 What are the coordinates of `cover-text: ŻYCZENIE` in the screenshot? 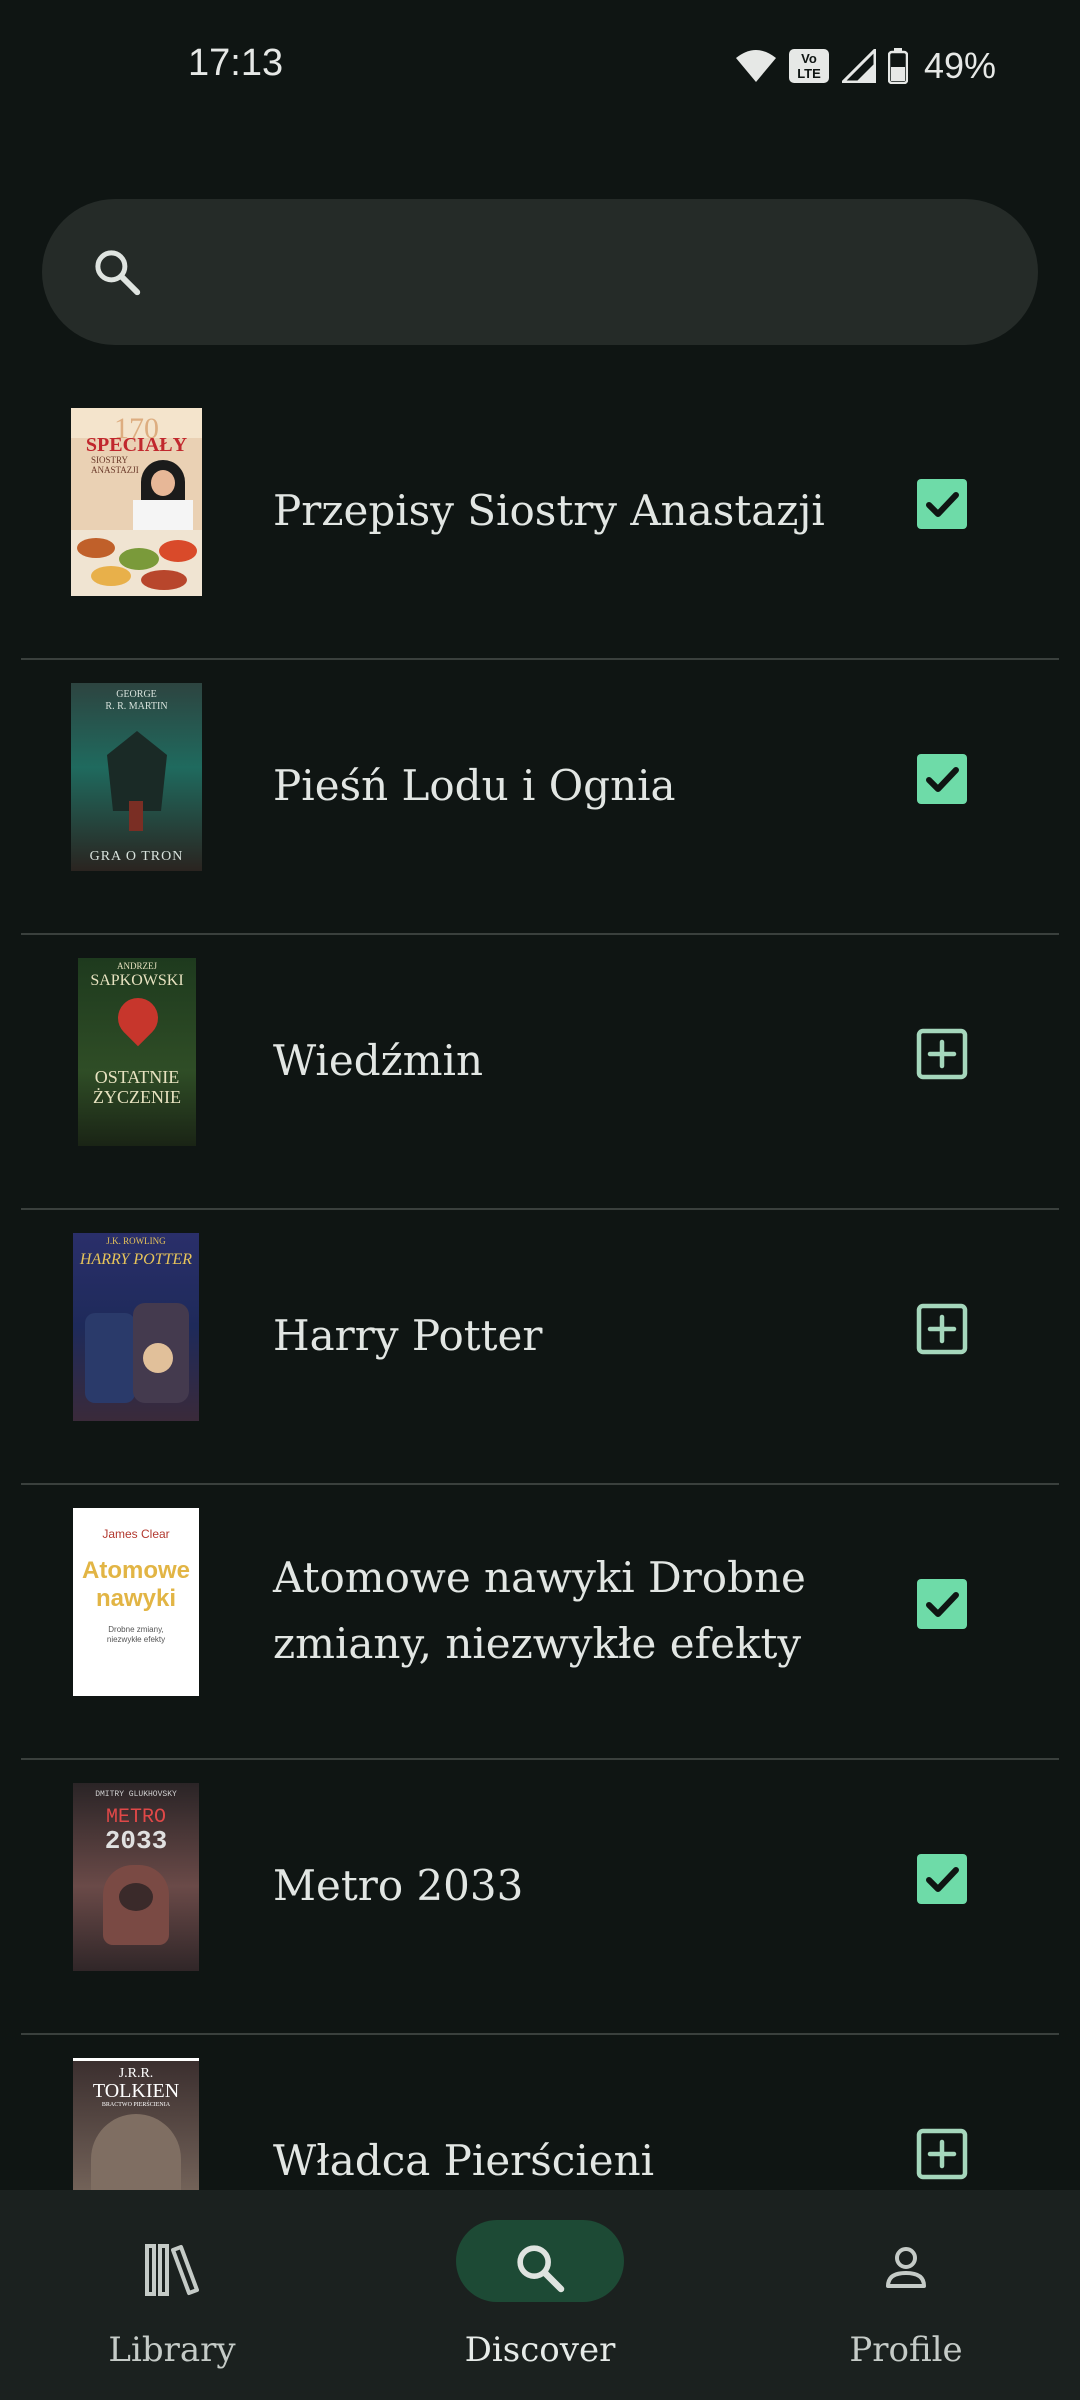 It's located at (137, 1097).